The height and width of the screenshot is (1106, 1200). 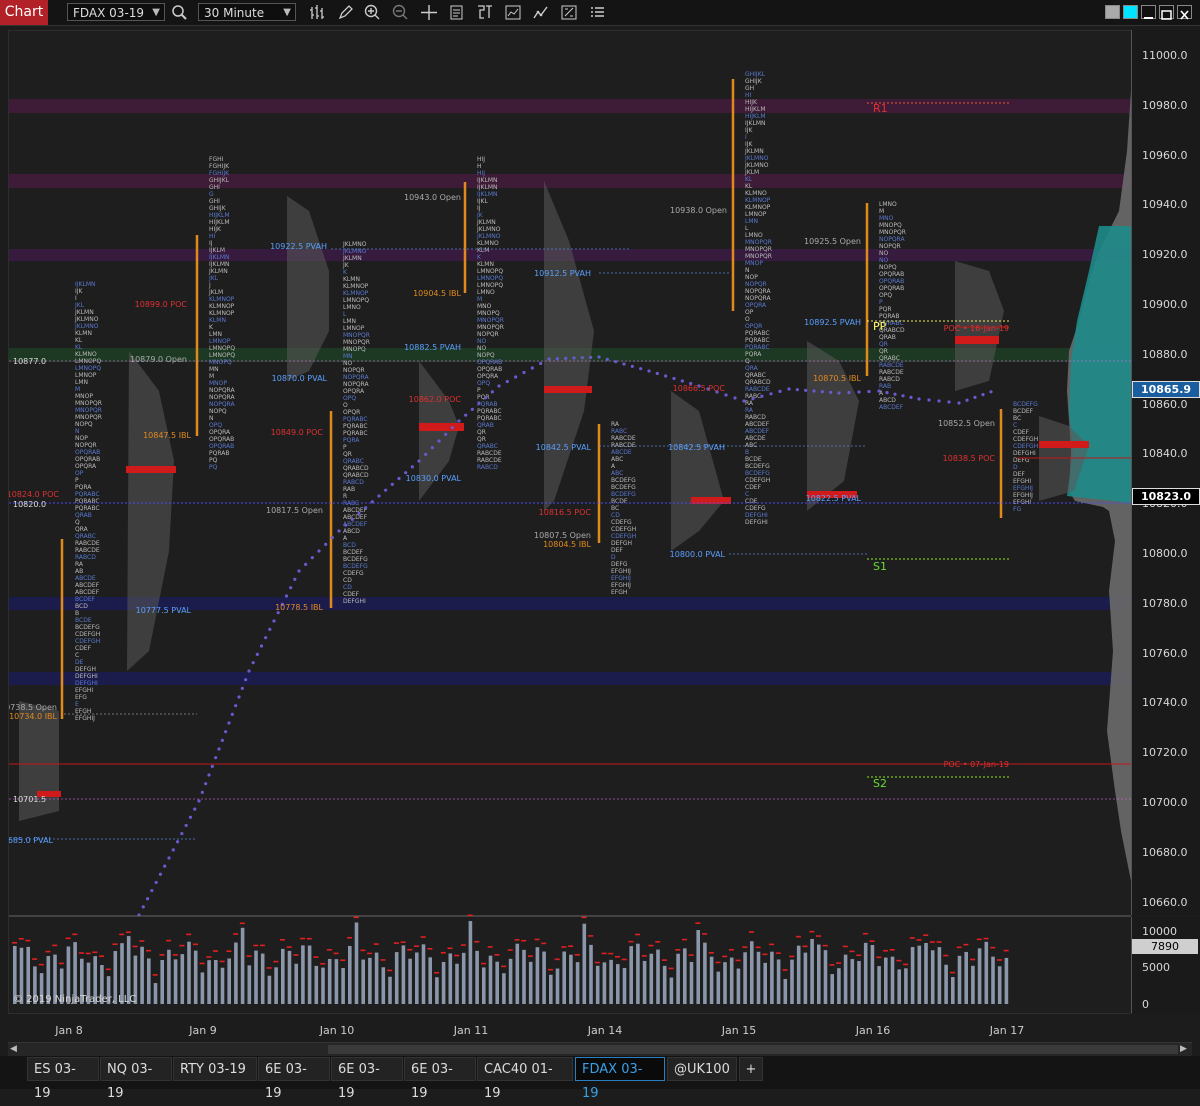 What do you see at coordinates (1017, 418) in the screenshot?
I see `tpo-letters: BC` at bounding box center [1017, 418].